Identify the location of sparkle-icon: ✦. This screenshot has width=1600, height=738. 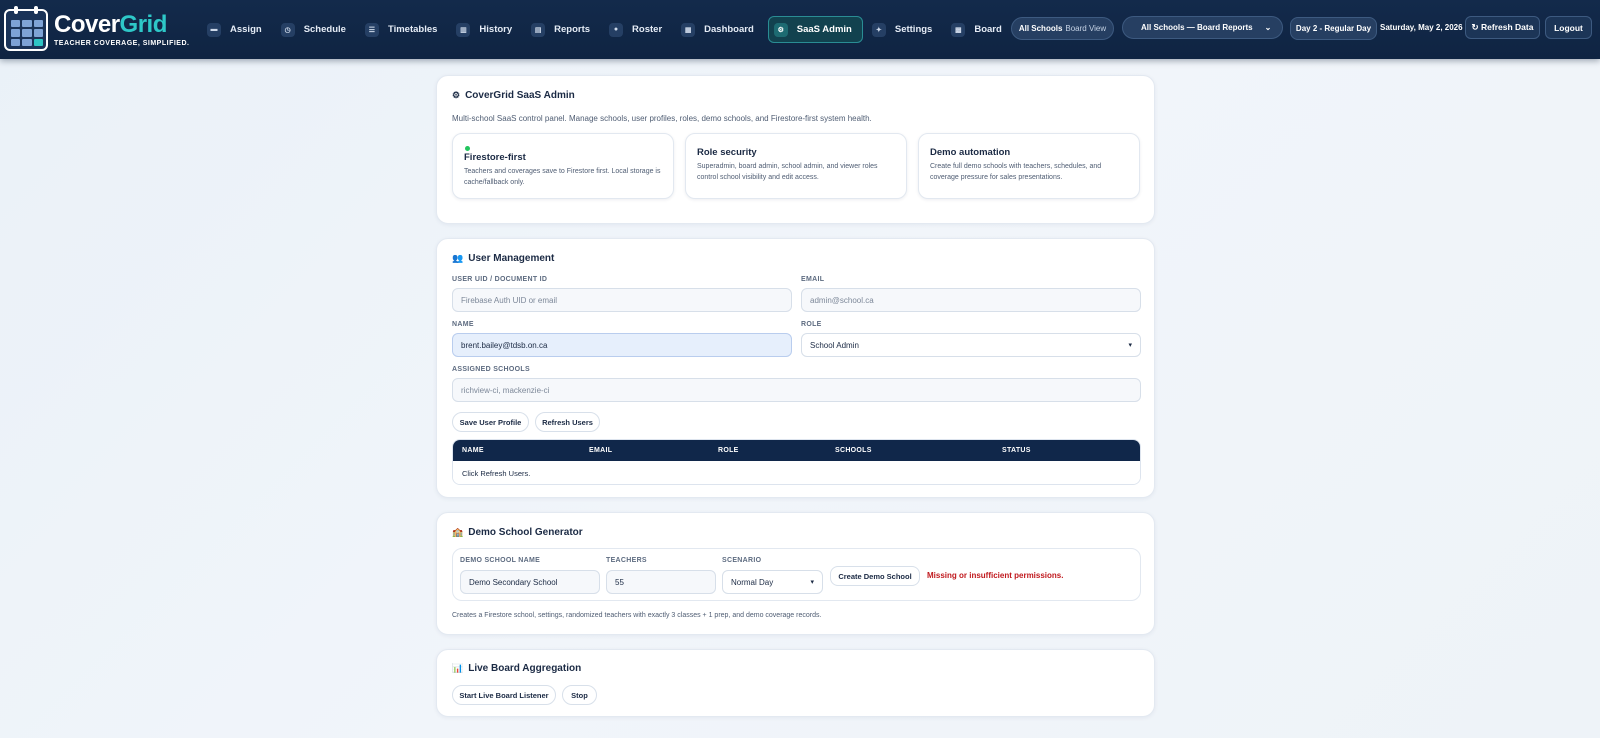
(878, 29).